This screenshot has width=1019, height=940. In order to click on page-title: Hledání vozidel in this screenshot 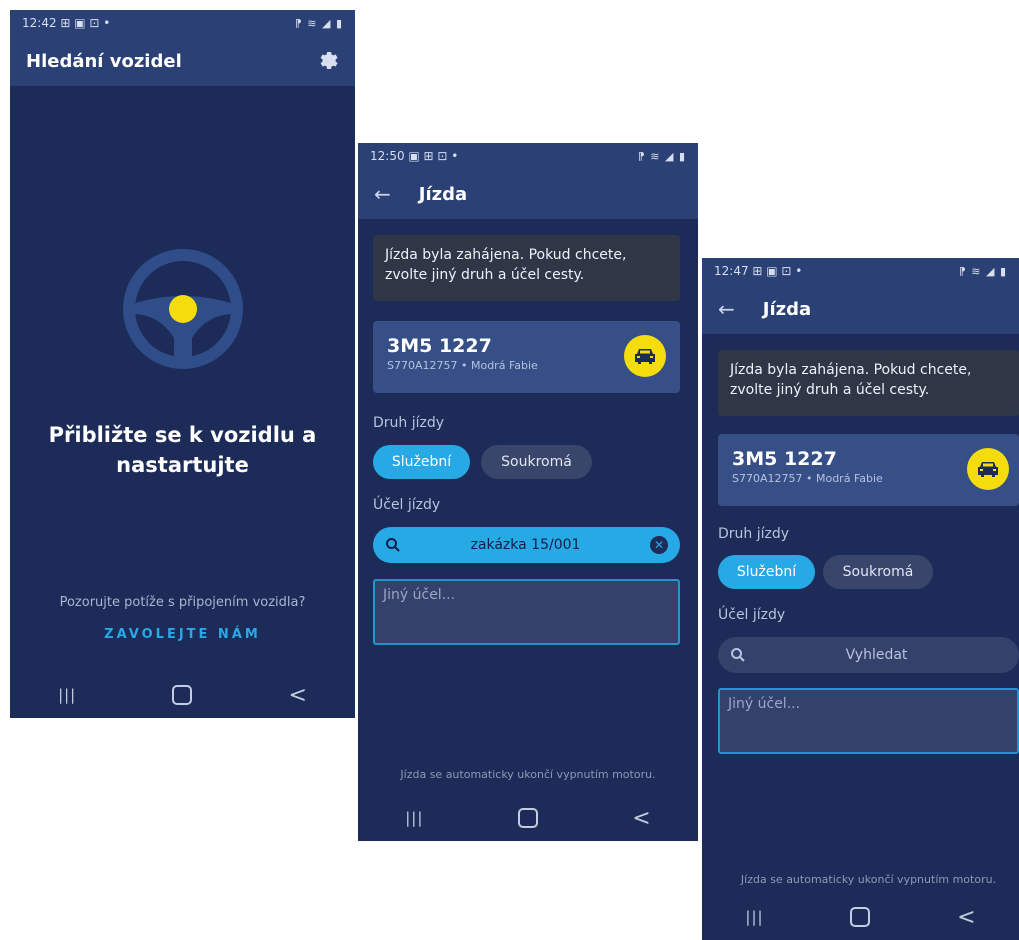, I will do `click(104, 61)`.